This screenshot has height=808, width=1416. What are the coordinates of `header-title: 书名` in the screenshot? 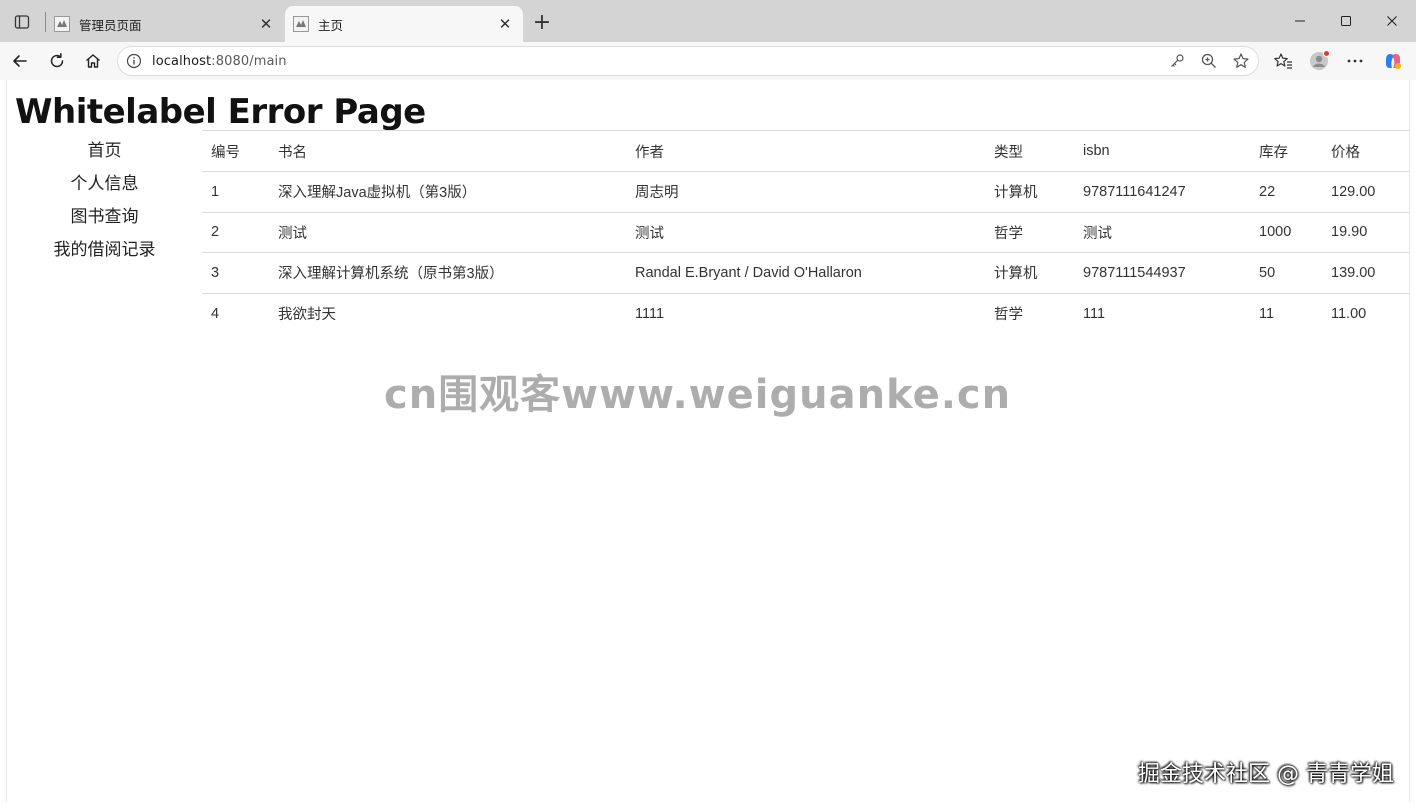 It's located at (447, 151).